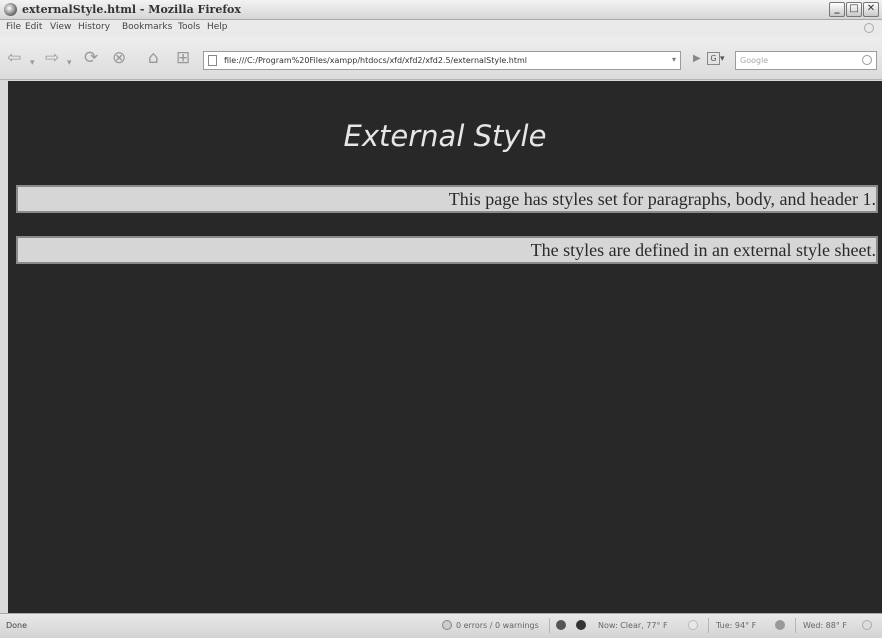 The width and height of the screenshot is (882, 638). I want to click on menu-tools: Tools, so click(189, 27).